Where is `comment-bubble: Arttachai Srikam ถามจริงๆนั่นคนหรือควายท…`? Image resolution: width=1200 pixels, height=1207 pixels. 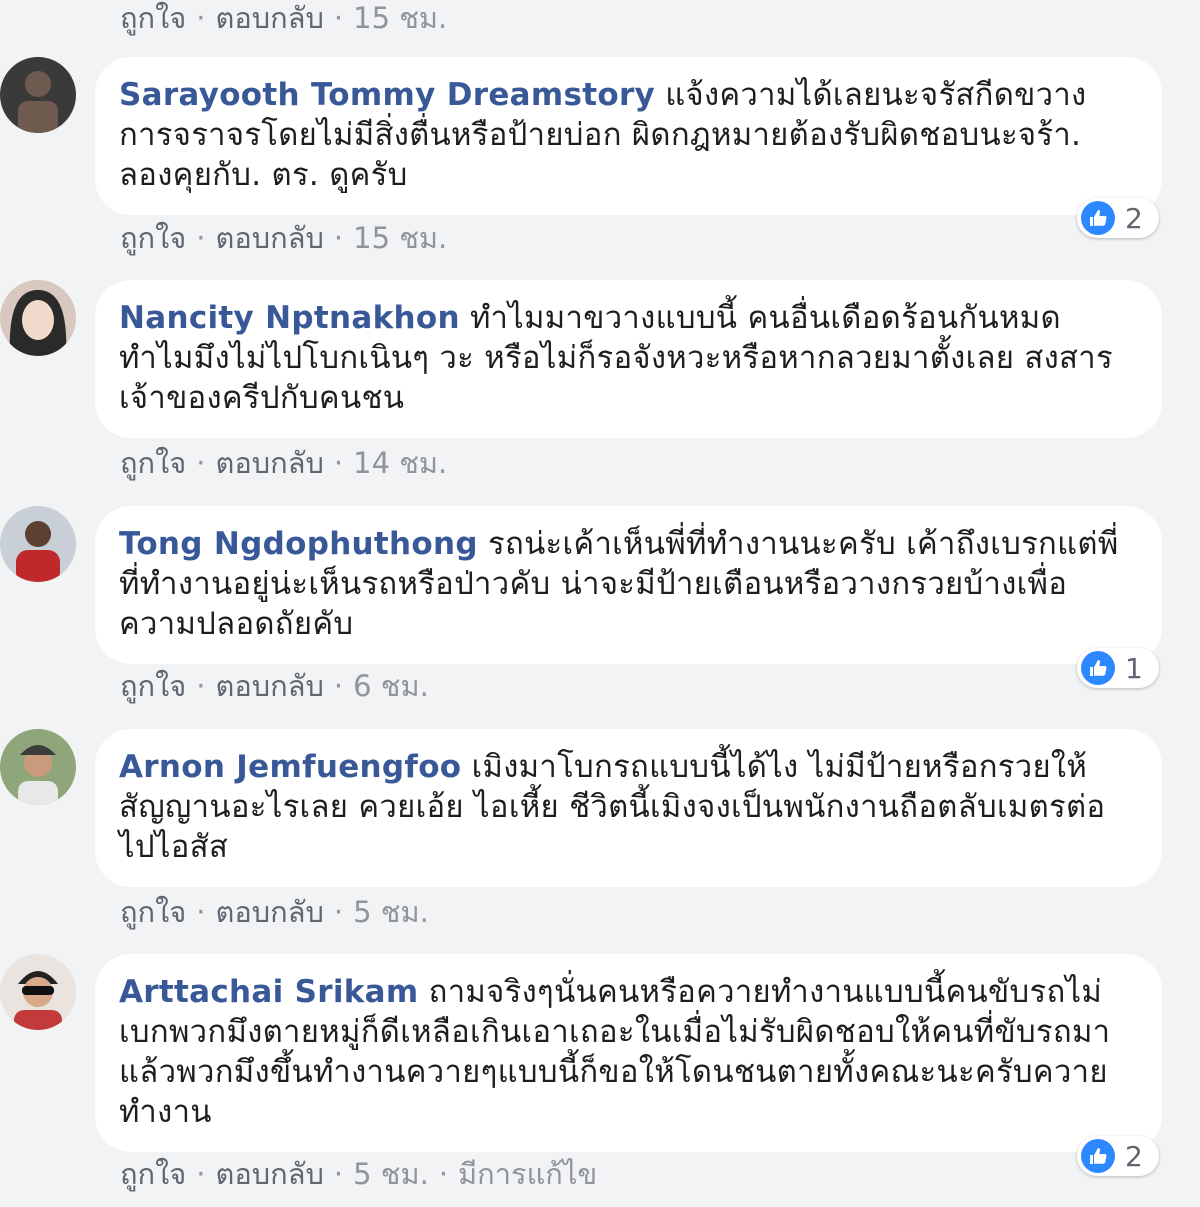 comment-bubble: Arttachai Srikam ถามจริงๆนั่นคนหรือควายท… is located at coordinates (628, 1053).